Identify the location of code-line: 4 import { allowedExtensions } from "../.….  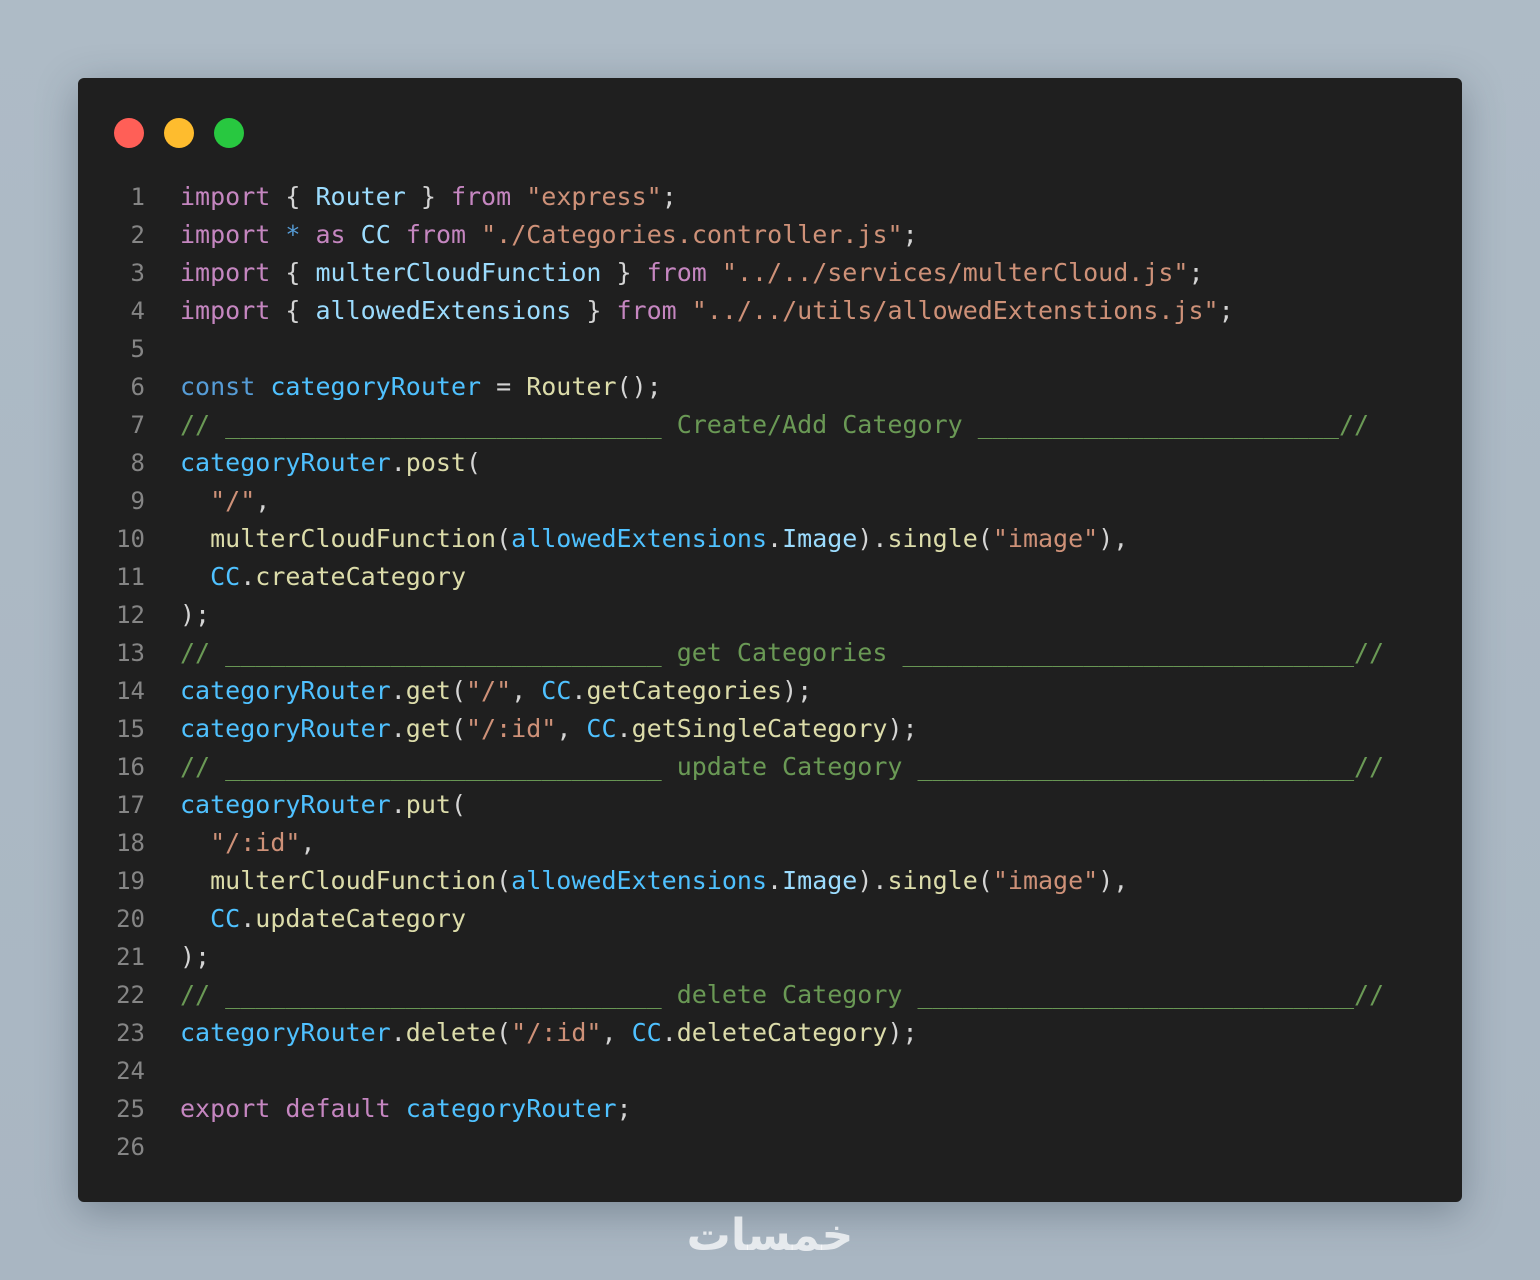
(770, 311).